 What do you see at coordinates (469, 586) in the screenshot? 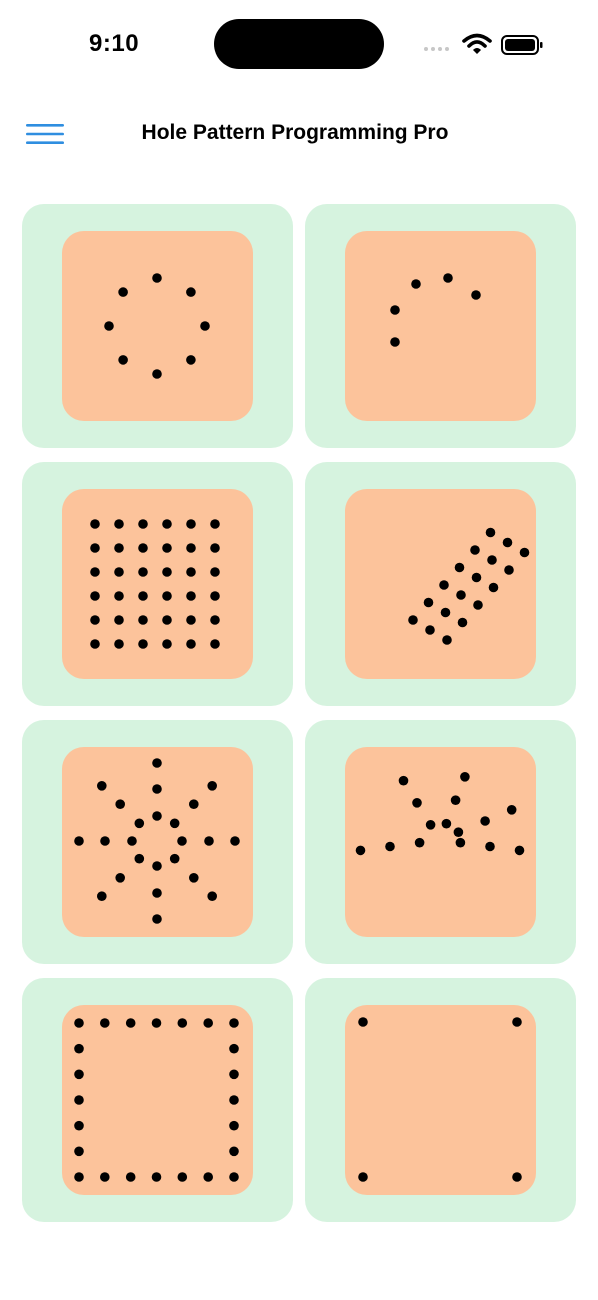
I see `angled-grid-pattern-icon` at bounding box center [469, 586].